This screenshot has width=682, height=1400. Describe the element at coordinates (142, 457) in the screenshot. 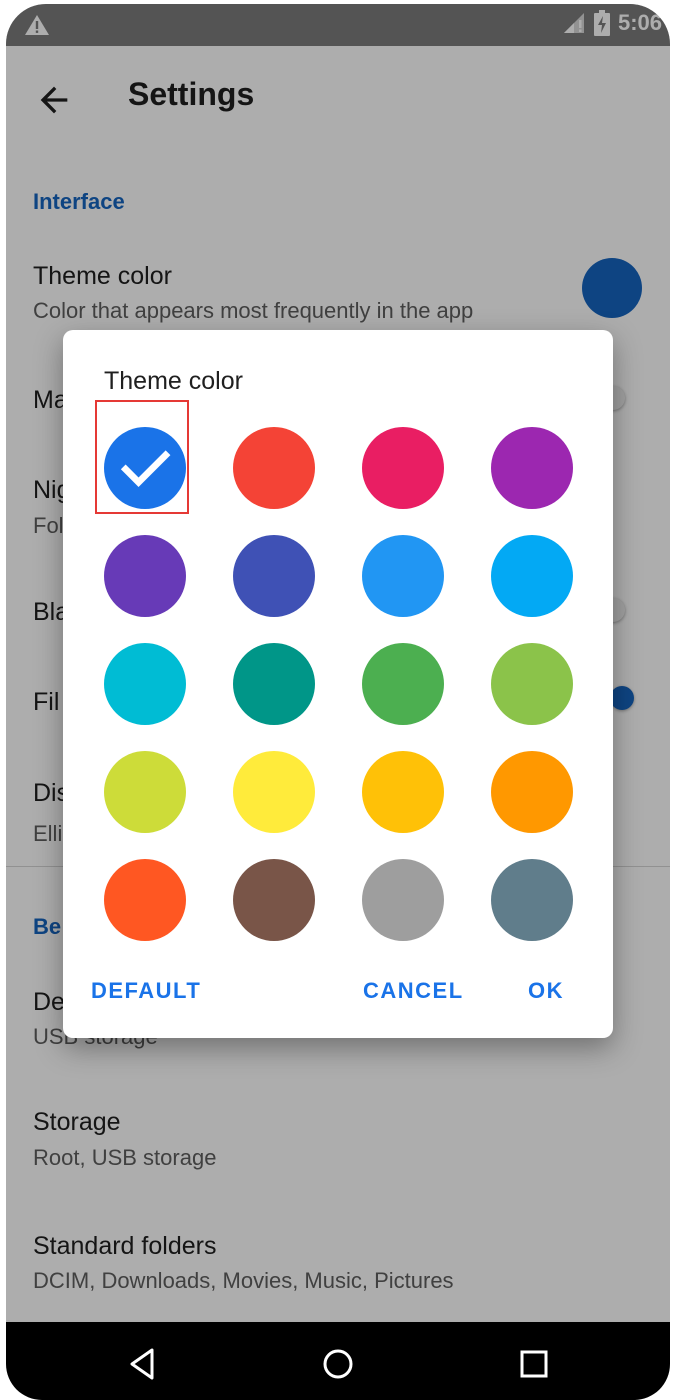

I see `selection-highlight-box` at that location.